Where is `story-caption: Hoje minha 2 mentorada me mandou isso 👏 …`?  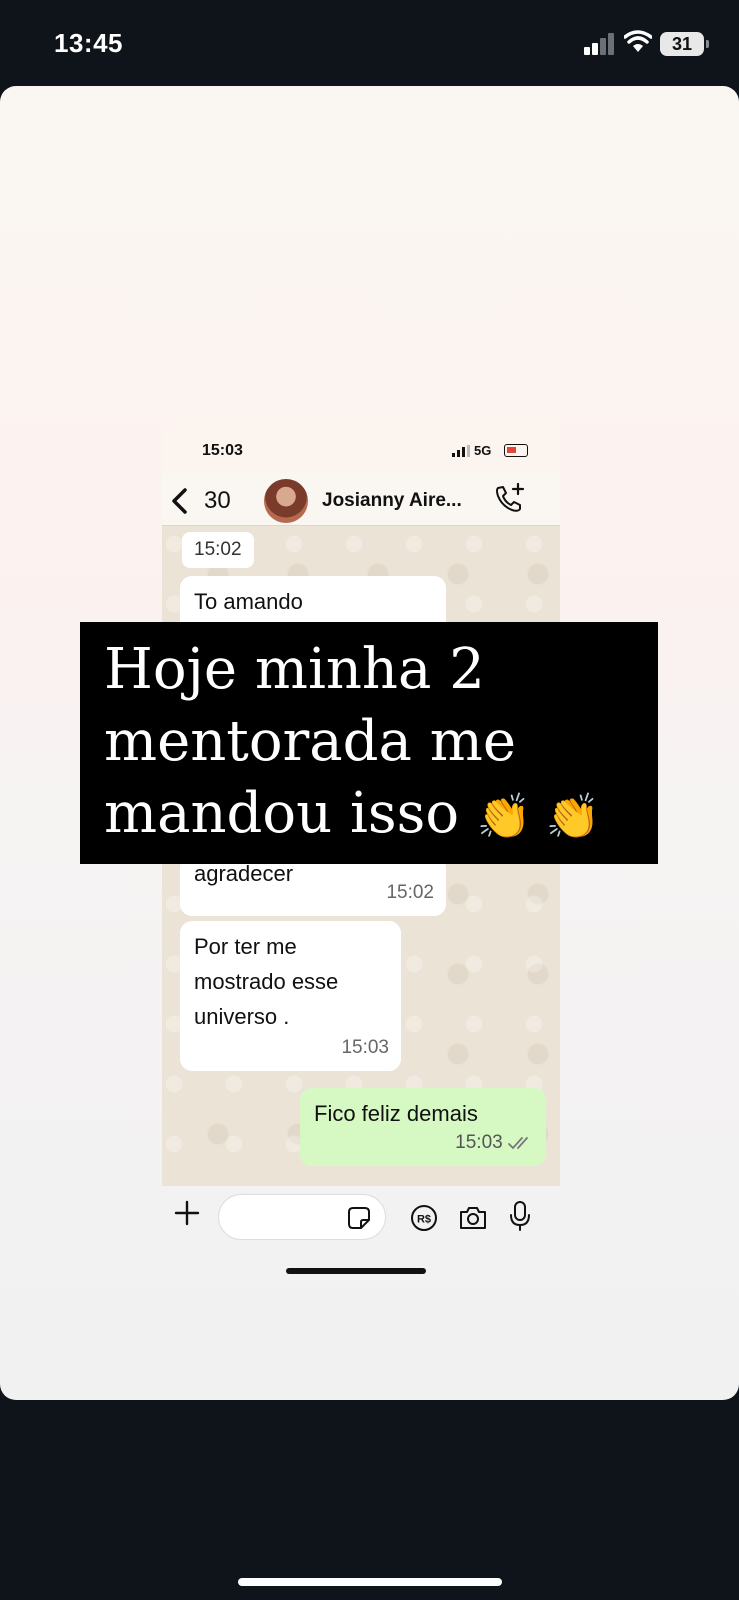
story-caption: Hoje minha 2 mentorada me mandou isso 👏 … is located at coordinates (369, 743).